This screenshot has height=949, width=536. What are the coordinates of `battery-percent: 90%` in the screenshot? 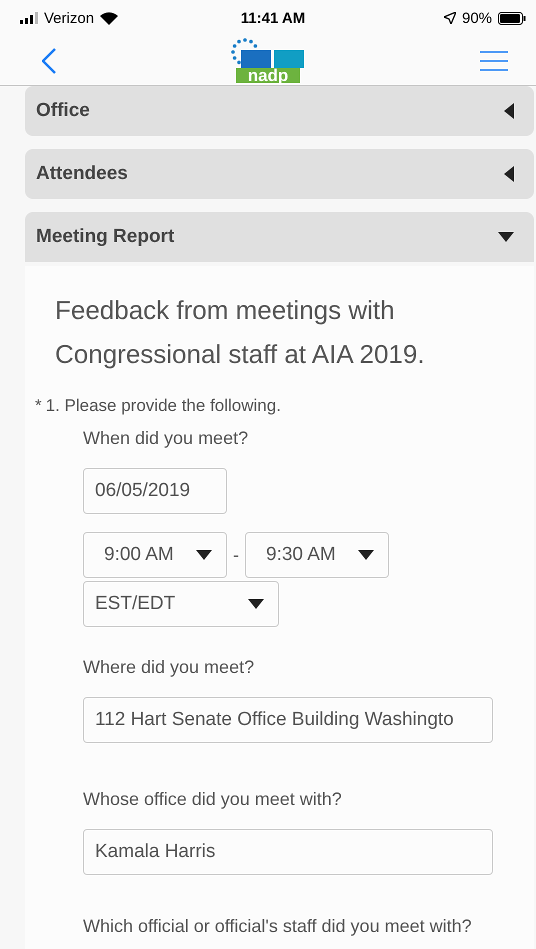 It's located at (477, 18).